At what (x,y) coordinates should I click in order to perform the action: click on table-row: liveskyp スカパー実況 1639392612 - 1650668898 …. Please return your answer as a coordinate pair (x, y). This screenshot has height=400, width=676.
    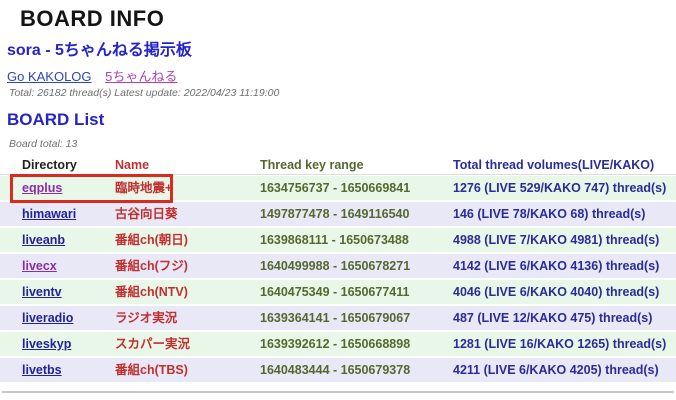
    Looking at the image, I should click on (338, 344).